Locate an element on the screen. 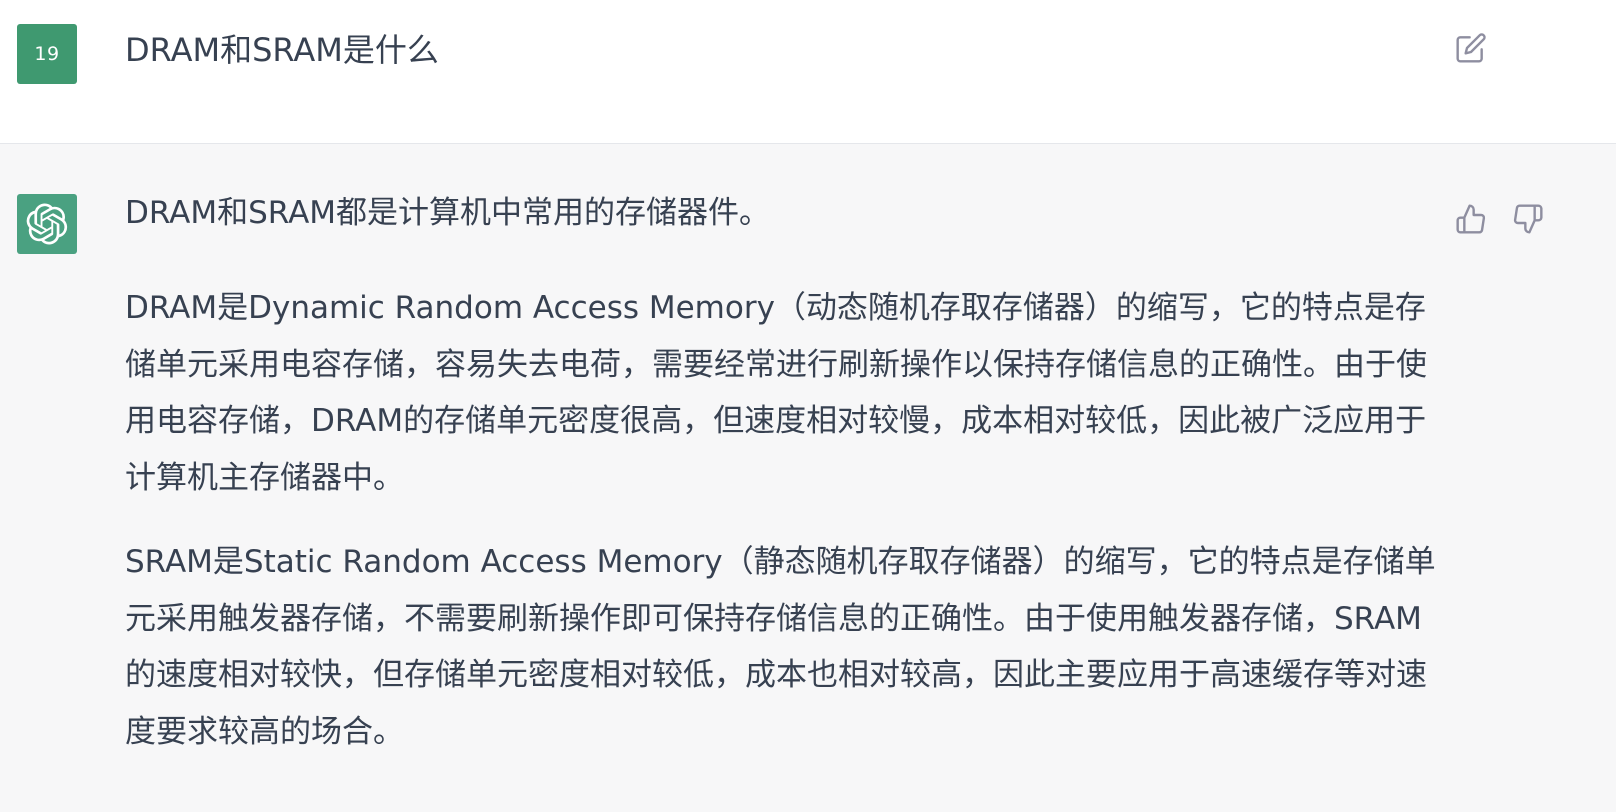  user-avatar: 19 is located at coordinates (47, 54).